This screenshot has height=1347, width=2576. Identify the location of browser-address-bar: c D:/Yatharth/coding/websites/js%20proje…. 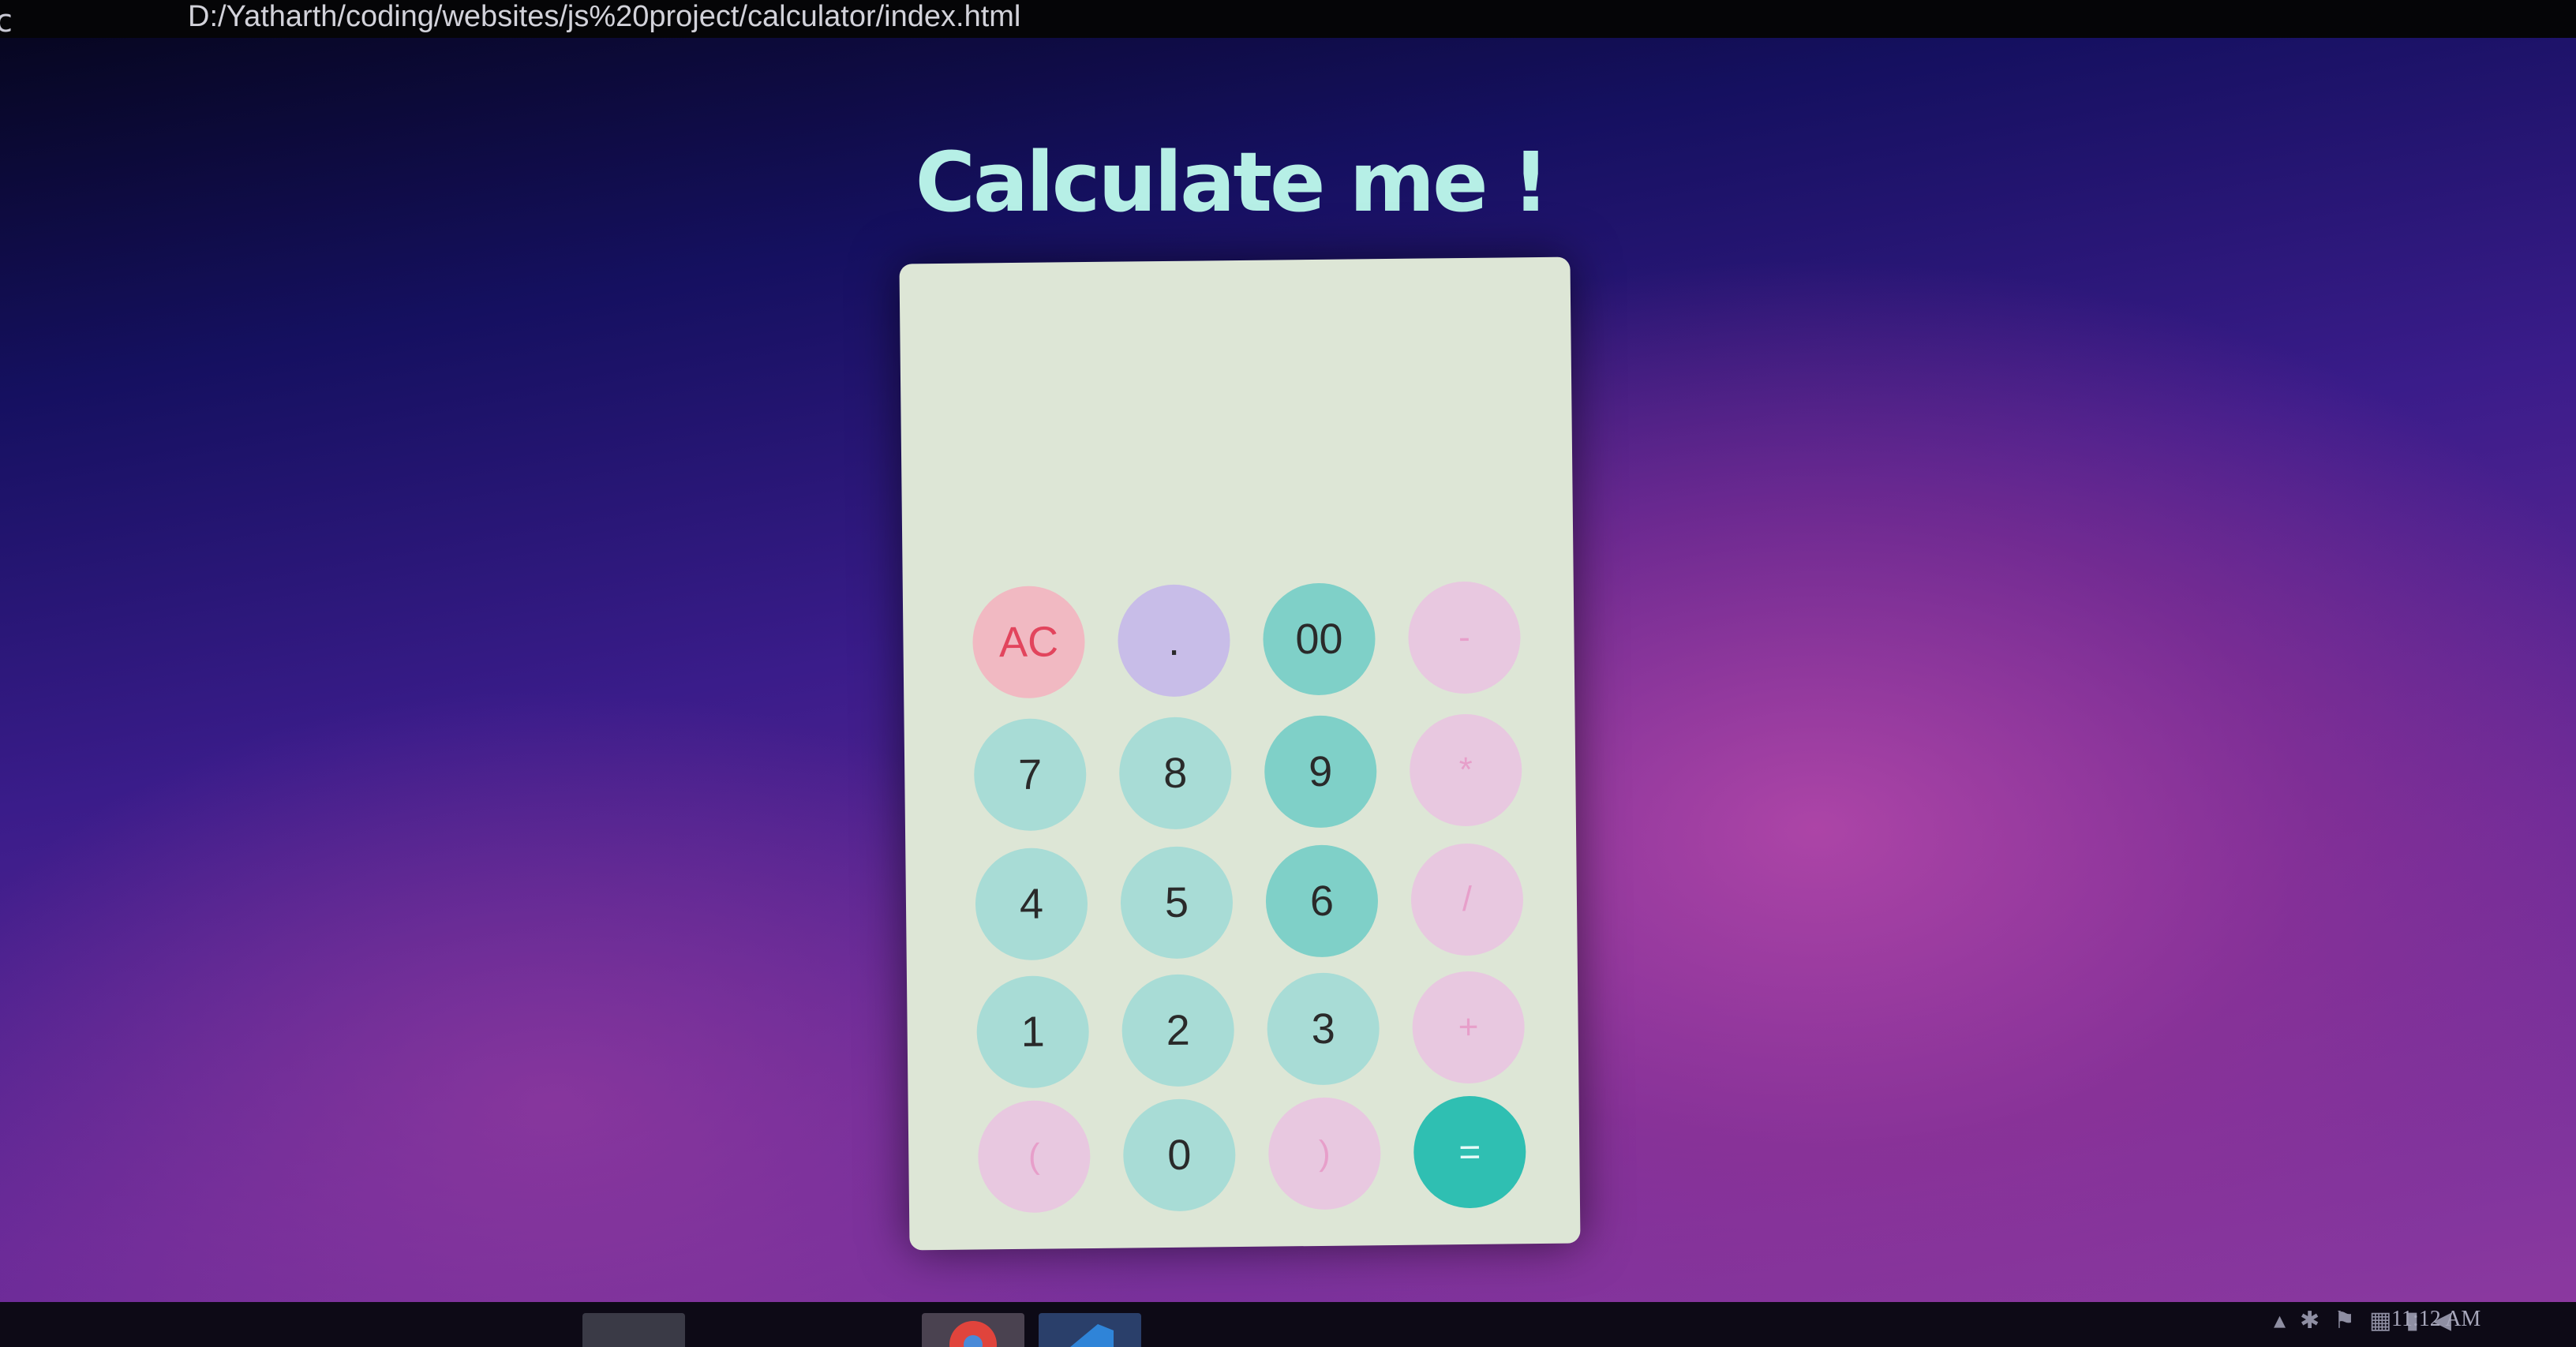
(1288, 19).